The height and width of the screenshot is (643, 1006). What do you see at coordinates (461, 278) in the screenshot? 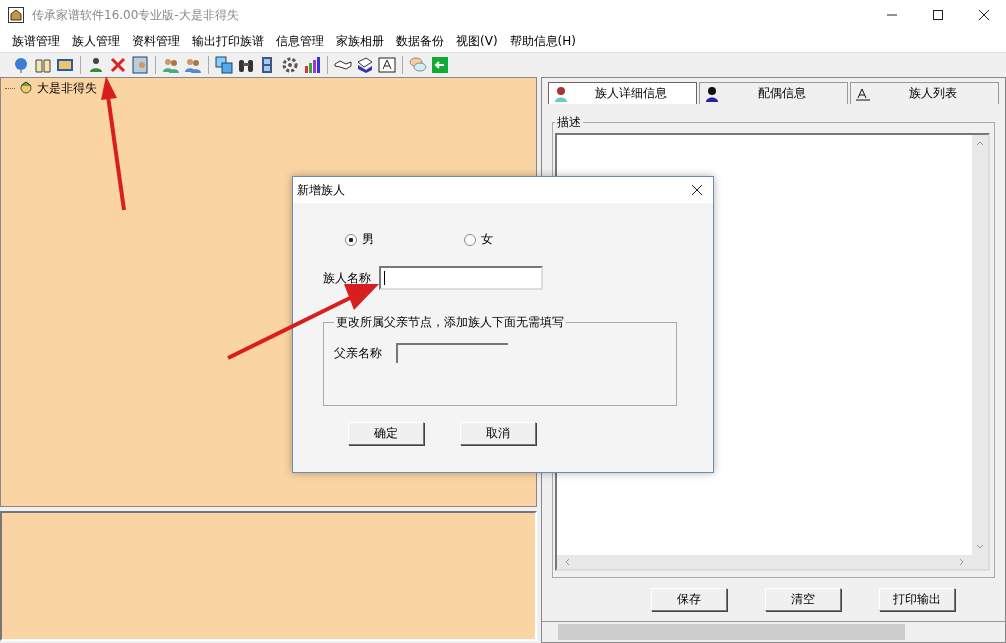
I see `name-field` at bounding box center [461, 278].